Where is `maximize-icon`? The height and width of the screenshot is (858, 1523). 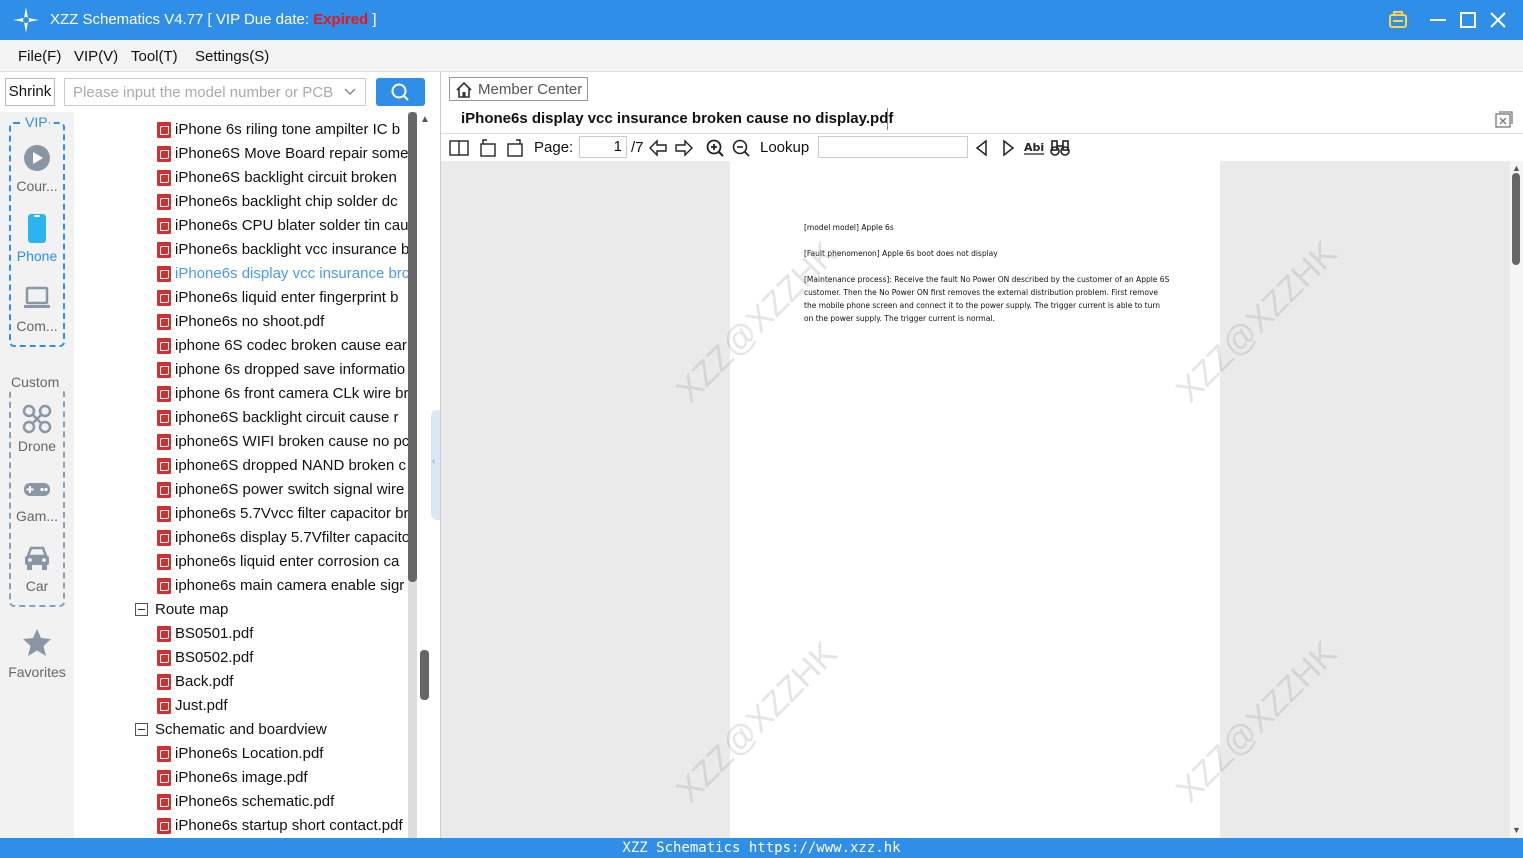
maximize-icon is located at coordinates (1468, 20).